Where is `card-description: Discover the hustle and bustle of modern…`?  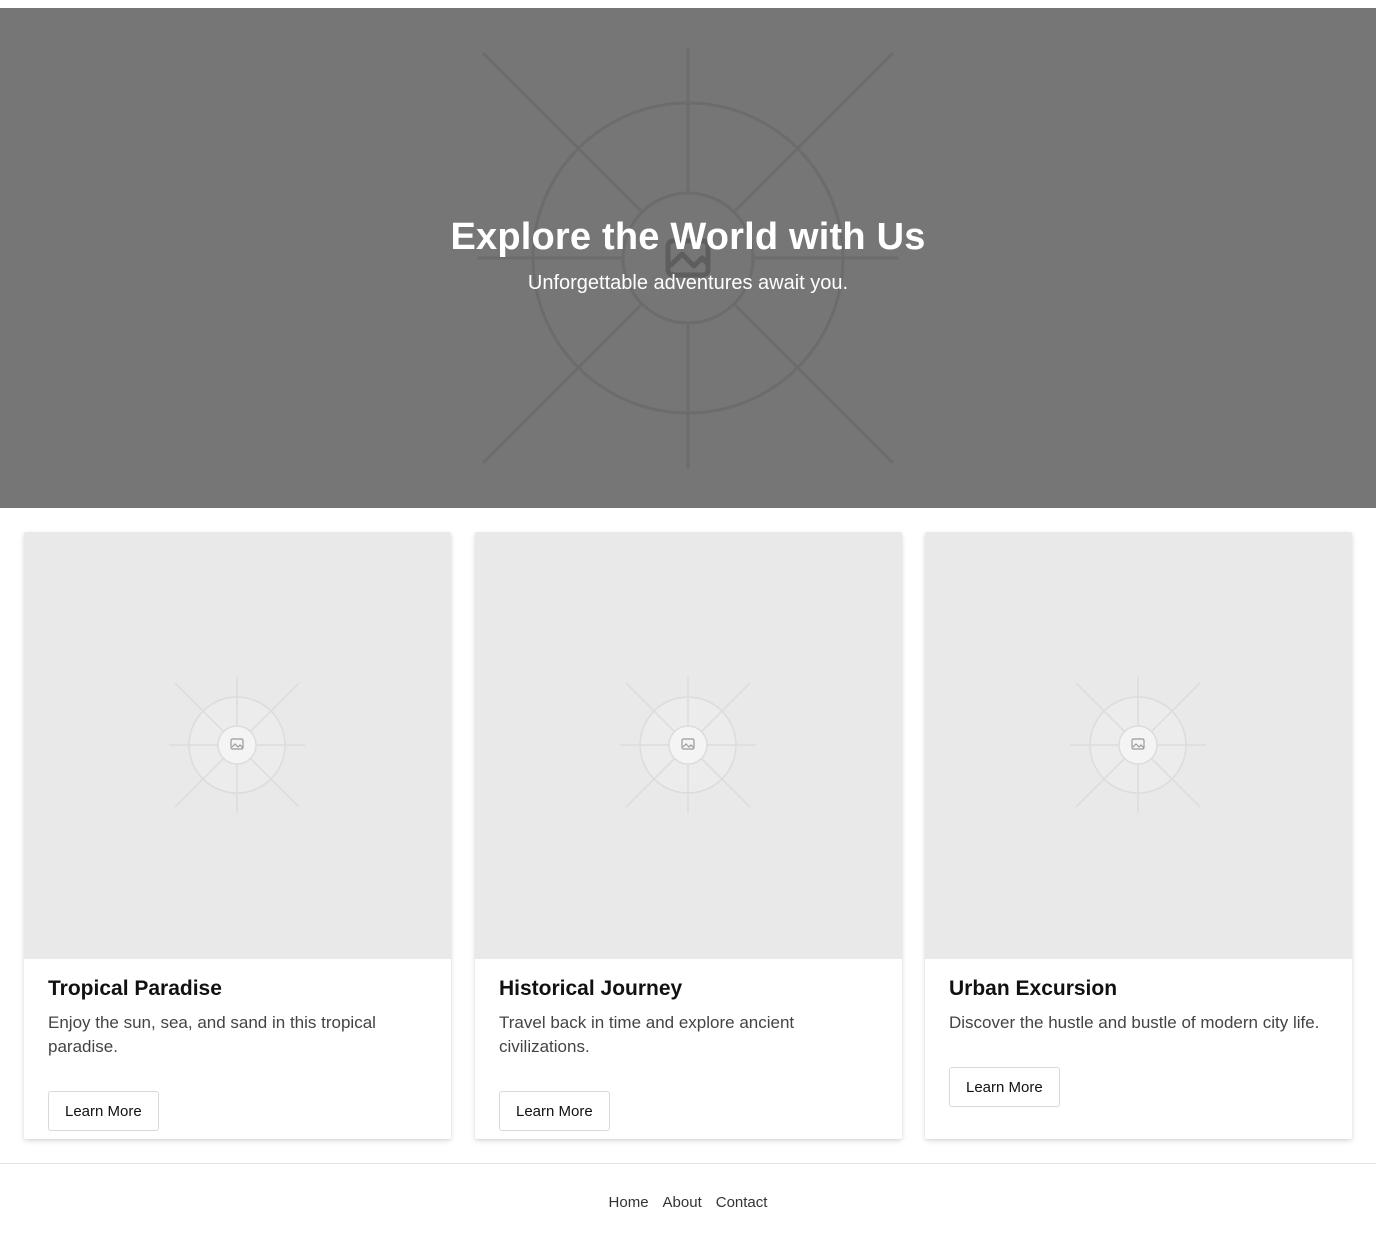
card-description: Discover the hustle and bustle of modern… is located at coordinates (1134, 1022).